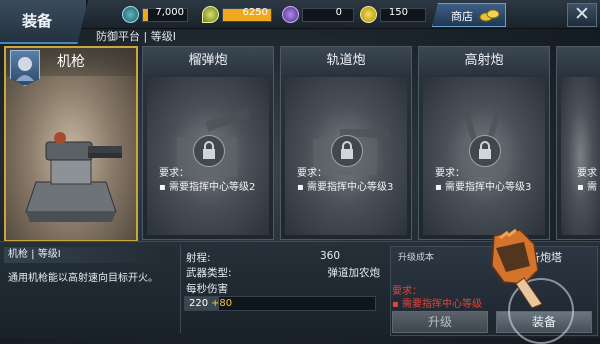  What do you see at coordinates (208, 61) in the screenshot?
I see `weapon-card-title: 榴弹炮` at bounding box center [208, 61].